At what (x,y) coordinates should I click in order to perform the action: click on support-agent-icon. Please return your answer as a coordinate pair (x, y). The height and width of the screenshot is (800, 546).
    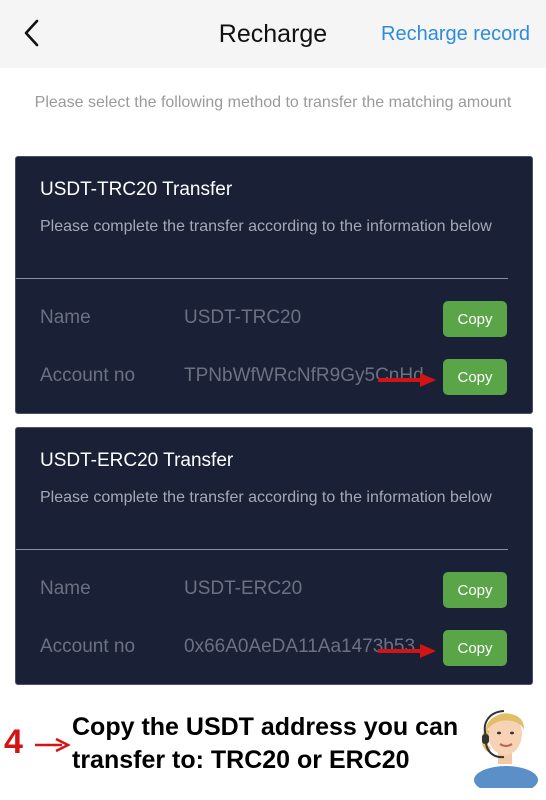
    Looking at the image, I should click on (504, 747).